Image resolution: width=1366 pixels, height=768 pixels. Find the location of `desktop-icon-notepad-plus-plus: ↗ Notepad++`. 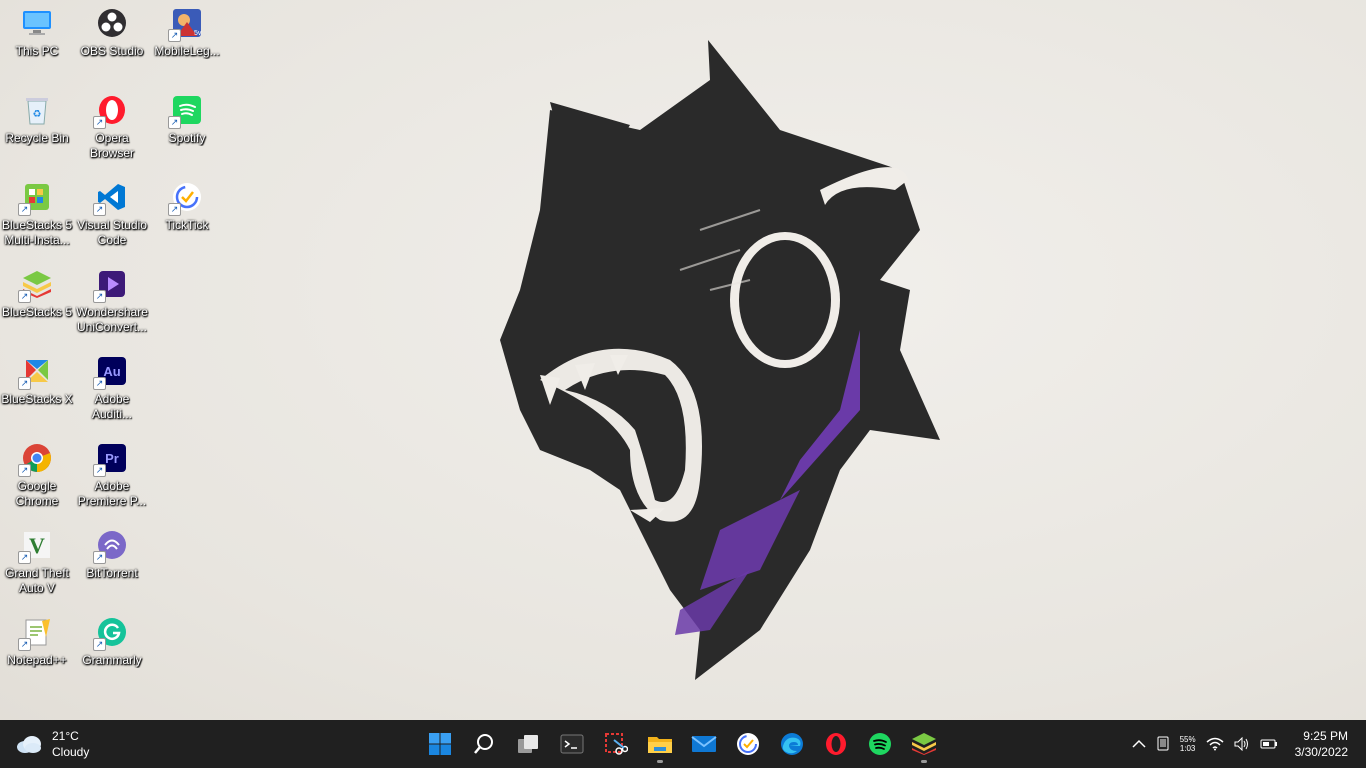

desktop-icon-notepad-plus-plus: ↗ Notepad++ is located at coordinates (37, 652).